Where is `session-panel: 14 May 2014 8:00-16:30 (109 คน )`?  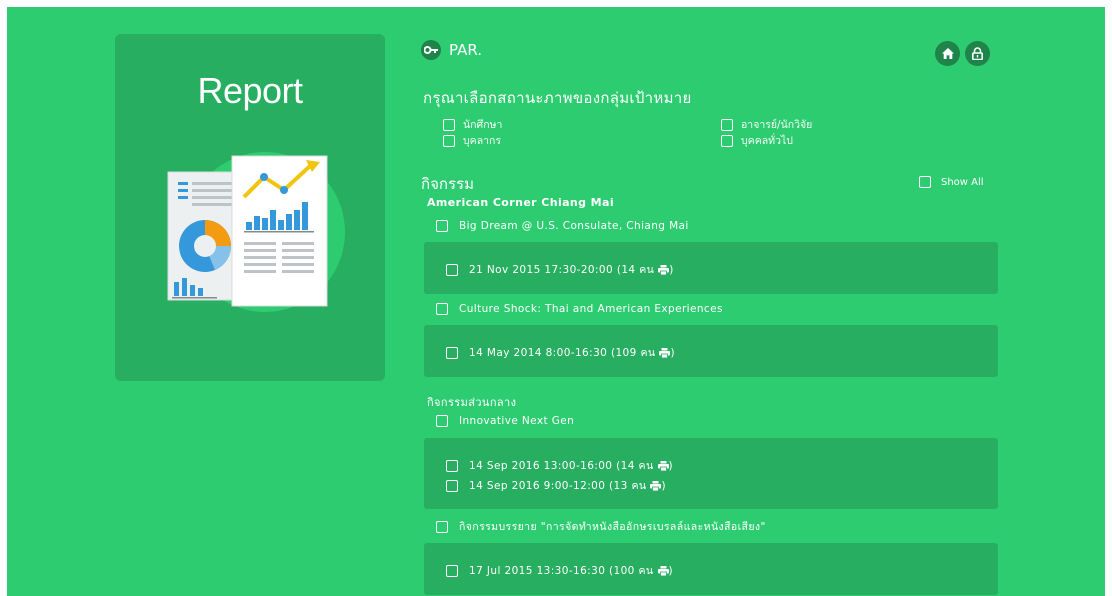
session-panel: 14 May 2014 8:00-16:30 (109 คน ) is located at coordinates (711, 351).